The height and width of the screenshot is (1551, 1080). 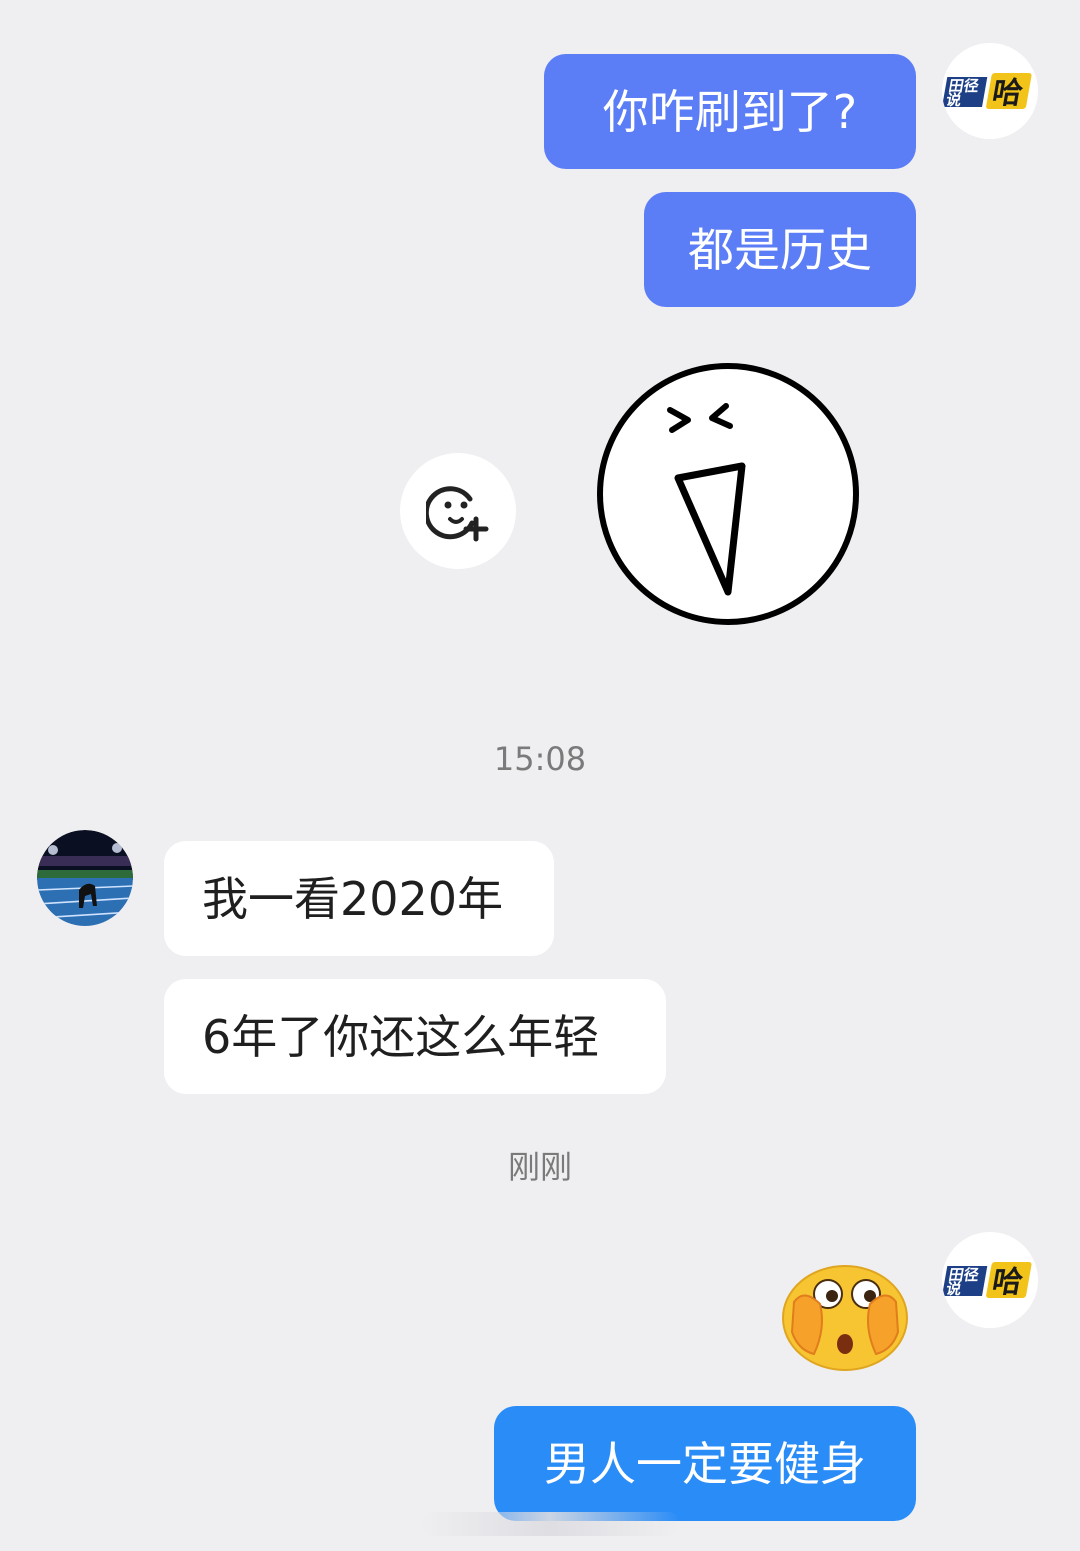 I want to click on runner-photo-icon, so click(x=85, y=878).